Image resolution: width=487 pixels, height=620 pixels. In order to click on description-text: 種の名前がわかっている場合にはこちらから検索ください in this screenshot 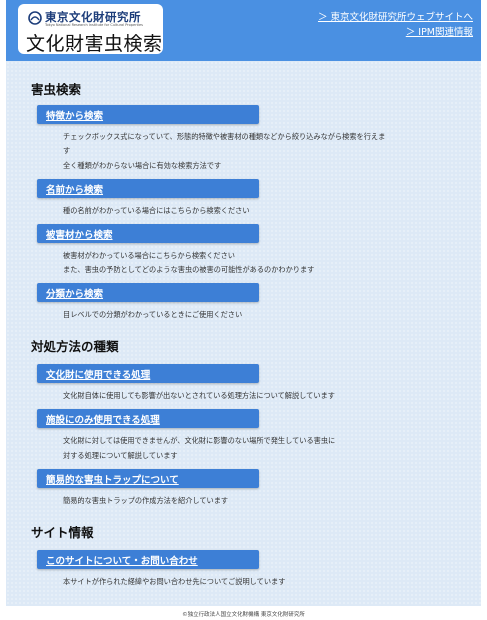, I will do `click(156, 210)`.